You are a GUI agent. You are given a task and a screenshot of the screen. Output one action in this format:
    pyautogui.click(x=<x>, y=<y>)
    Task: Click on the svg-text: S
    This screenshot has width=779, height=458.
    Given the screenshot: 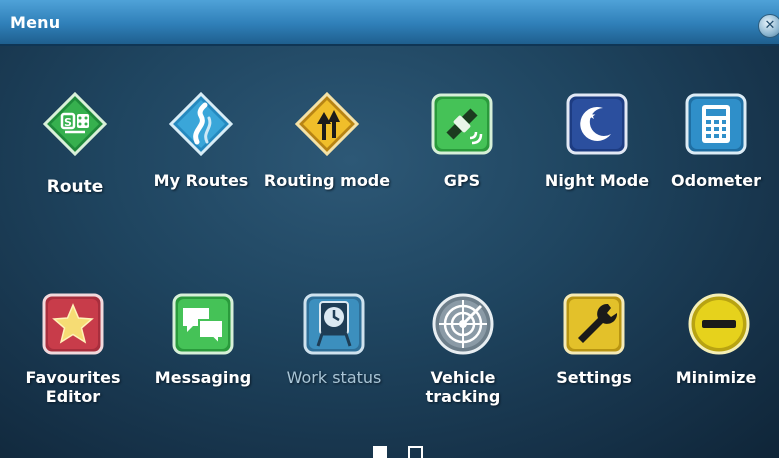 What is the action you would take?
    pyautogui.click(x=68, y=122)
    